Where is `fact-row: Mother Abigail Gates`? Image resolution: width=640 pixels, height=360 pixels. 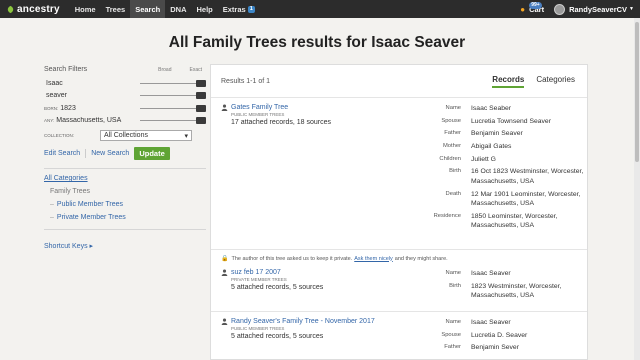
fact-row: Mother Abigail Gates is located at coordinates (505, 147).